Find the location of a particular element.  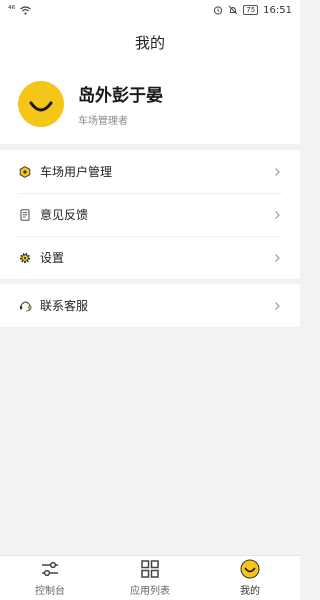

mute-bell-icon is located at coordinates (233, 10).